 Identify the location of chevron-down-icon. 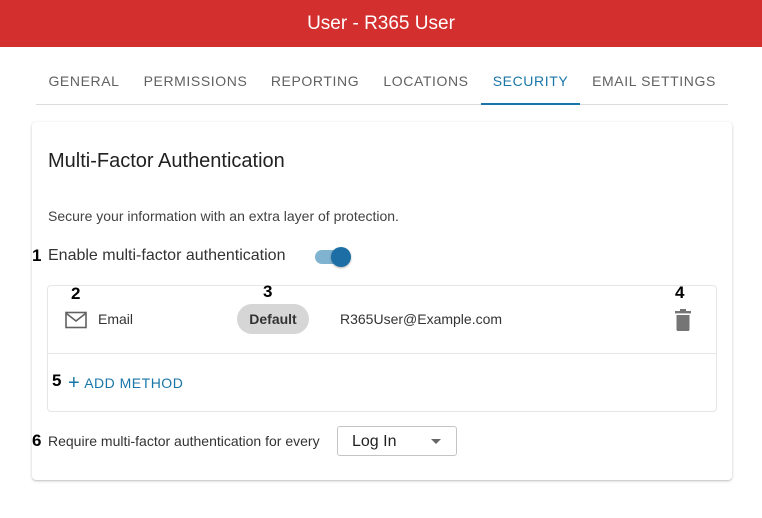
(436, 441).